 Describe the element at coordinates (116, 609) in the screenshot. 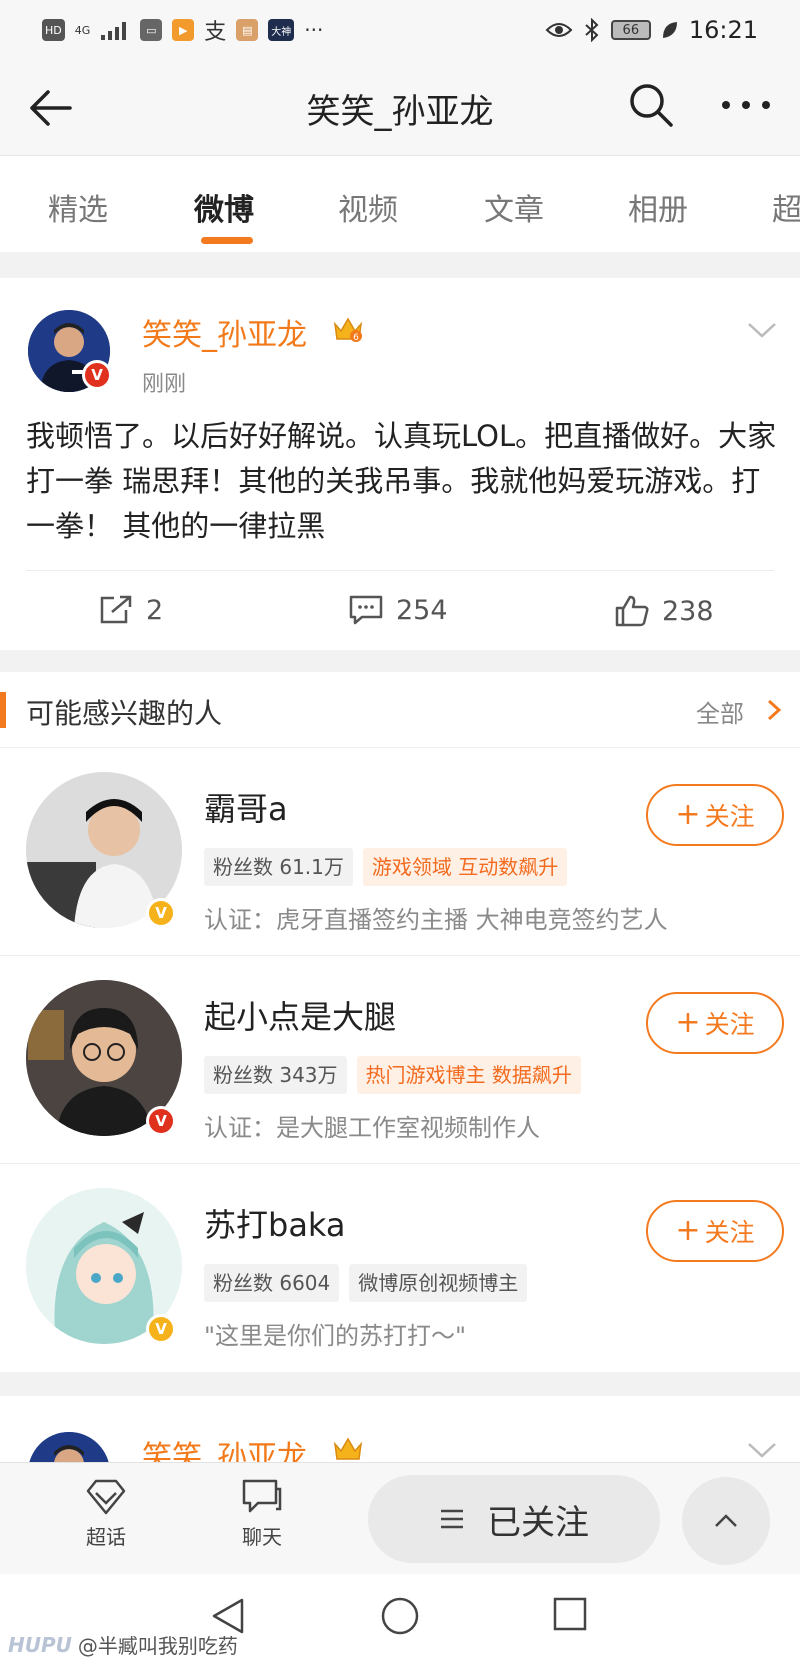

I see `repost-icon` at that location.